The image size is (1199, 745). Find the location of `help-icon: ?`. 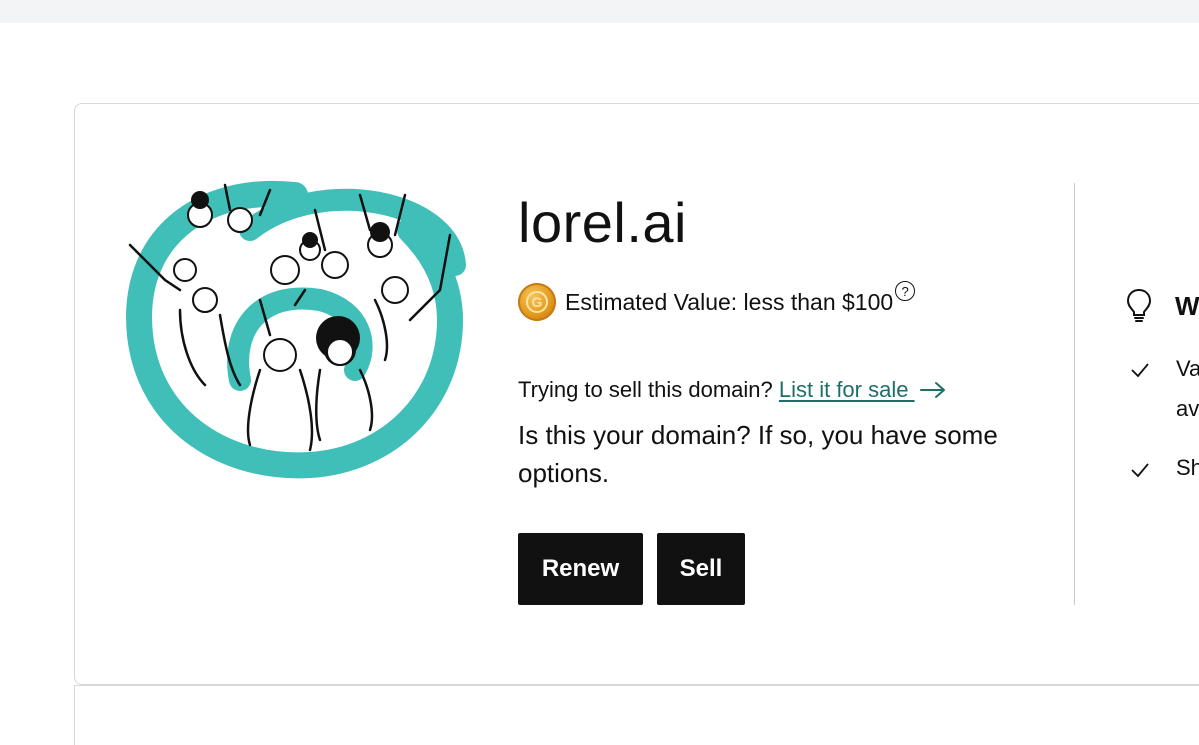

help-icon: ? is located at coordinates (905, 291).